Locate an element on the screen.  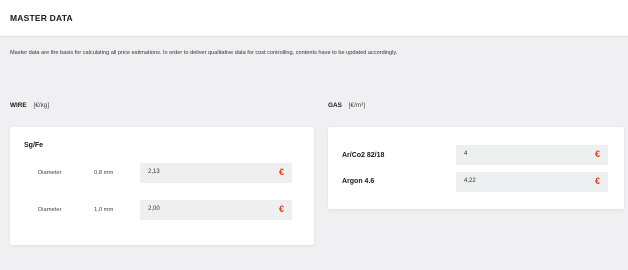
page-title: MASTER DATA is located at coordinates (41, 18).